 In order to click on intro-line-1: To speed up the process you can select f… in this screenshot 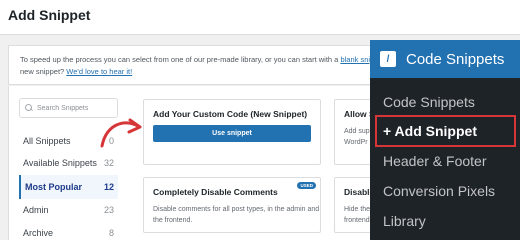, I will do `click(202, 59)`.